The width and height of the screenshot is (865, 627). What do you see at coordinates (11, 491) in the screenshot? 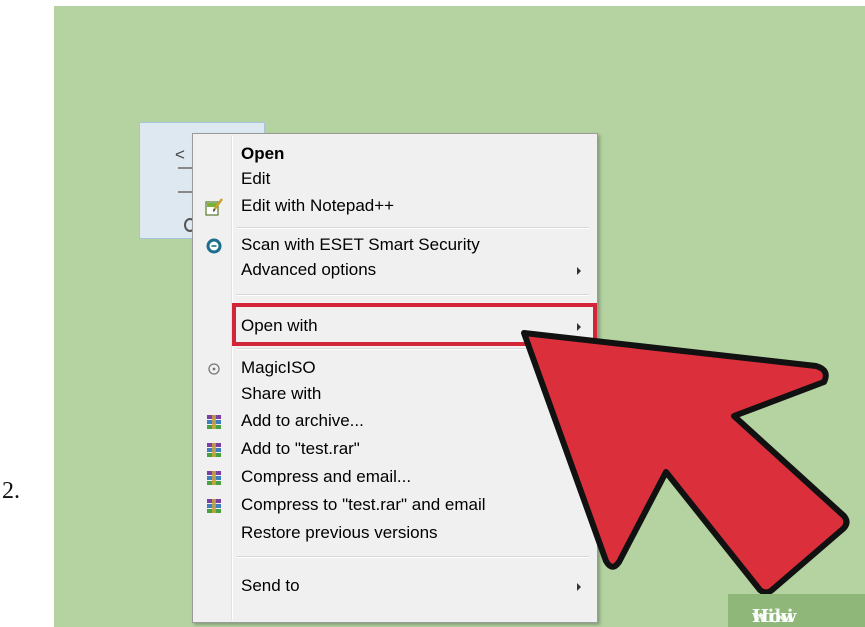
I see `step-number: 2.` at bounding box center [11, 491].